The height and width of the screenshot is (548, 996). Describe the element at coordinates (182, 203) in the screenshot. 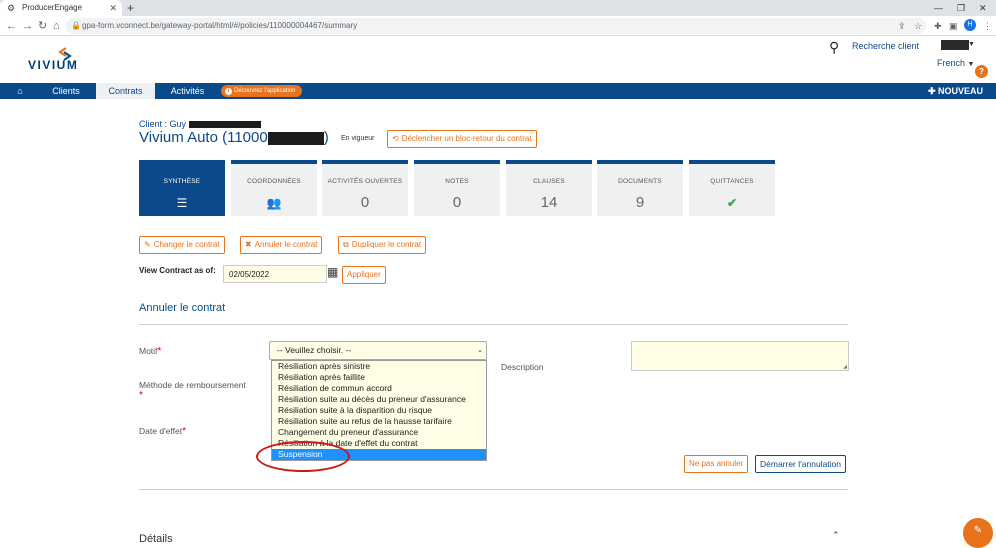

I see `menu-icon: ☰` at that location.